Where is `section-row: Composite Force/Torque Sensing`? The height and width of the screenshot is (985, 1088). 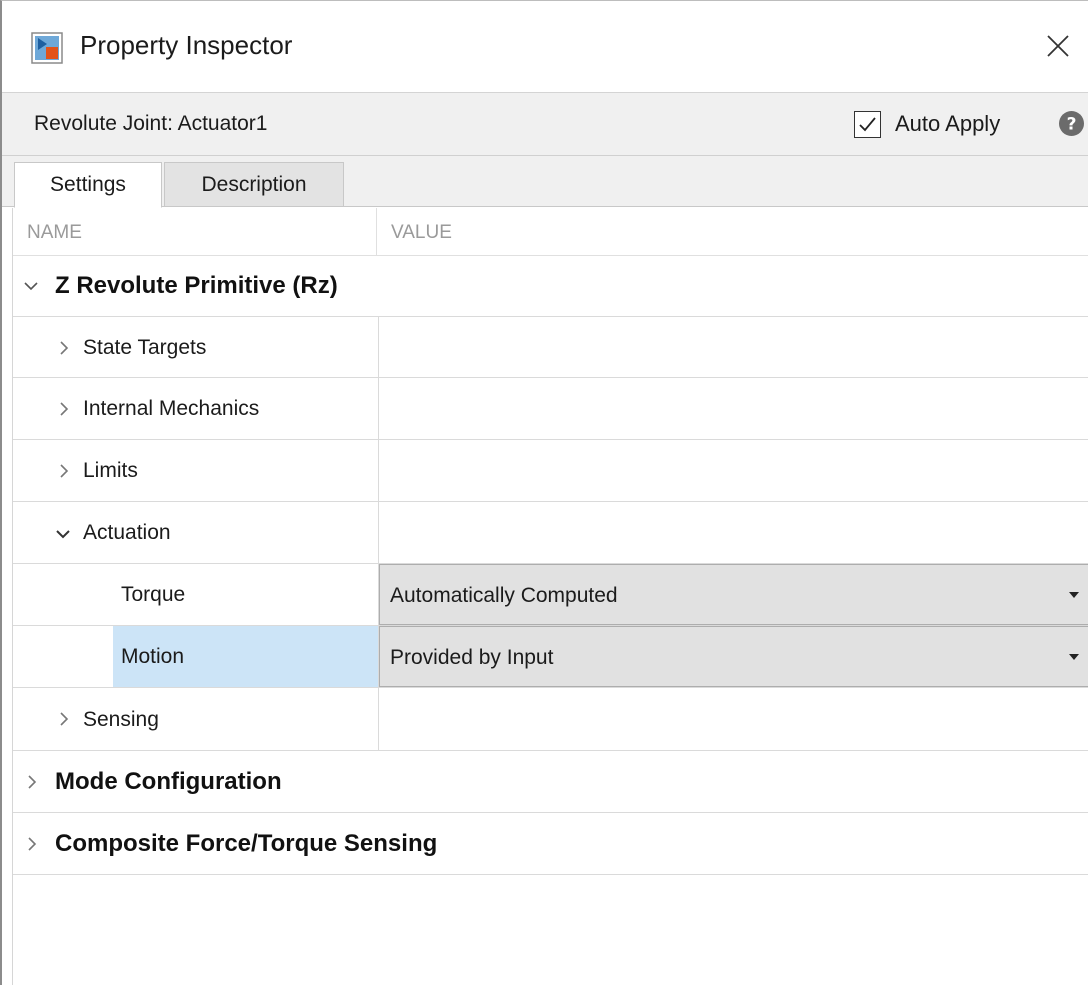
section-row: Composite Force/Torque Sensing is located at coordinates (550, 844).